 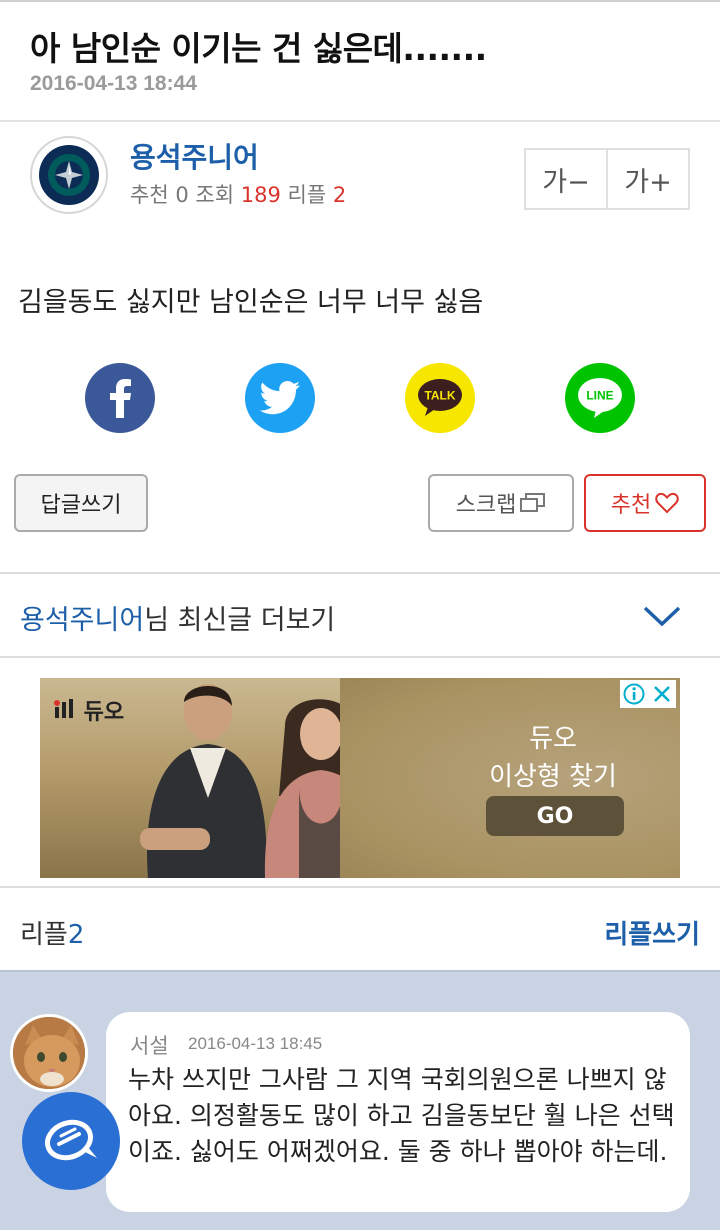 I want to click on replies-heading-count: 2, so click(x=76, y=935).